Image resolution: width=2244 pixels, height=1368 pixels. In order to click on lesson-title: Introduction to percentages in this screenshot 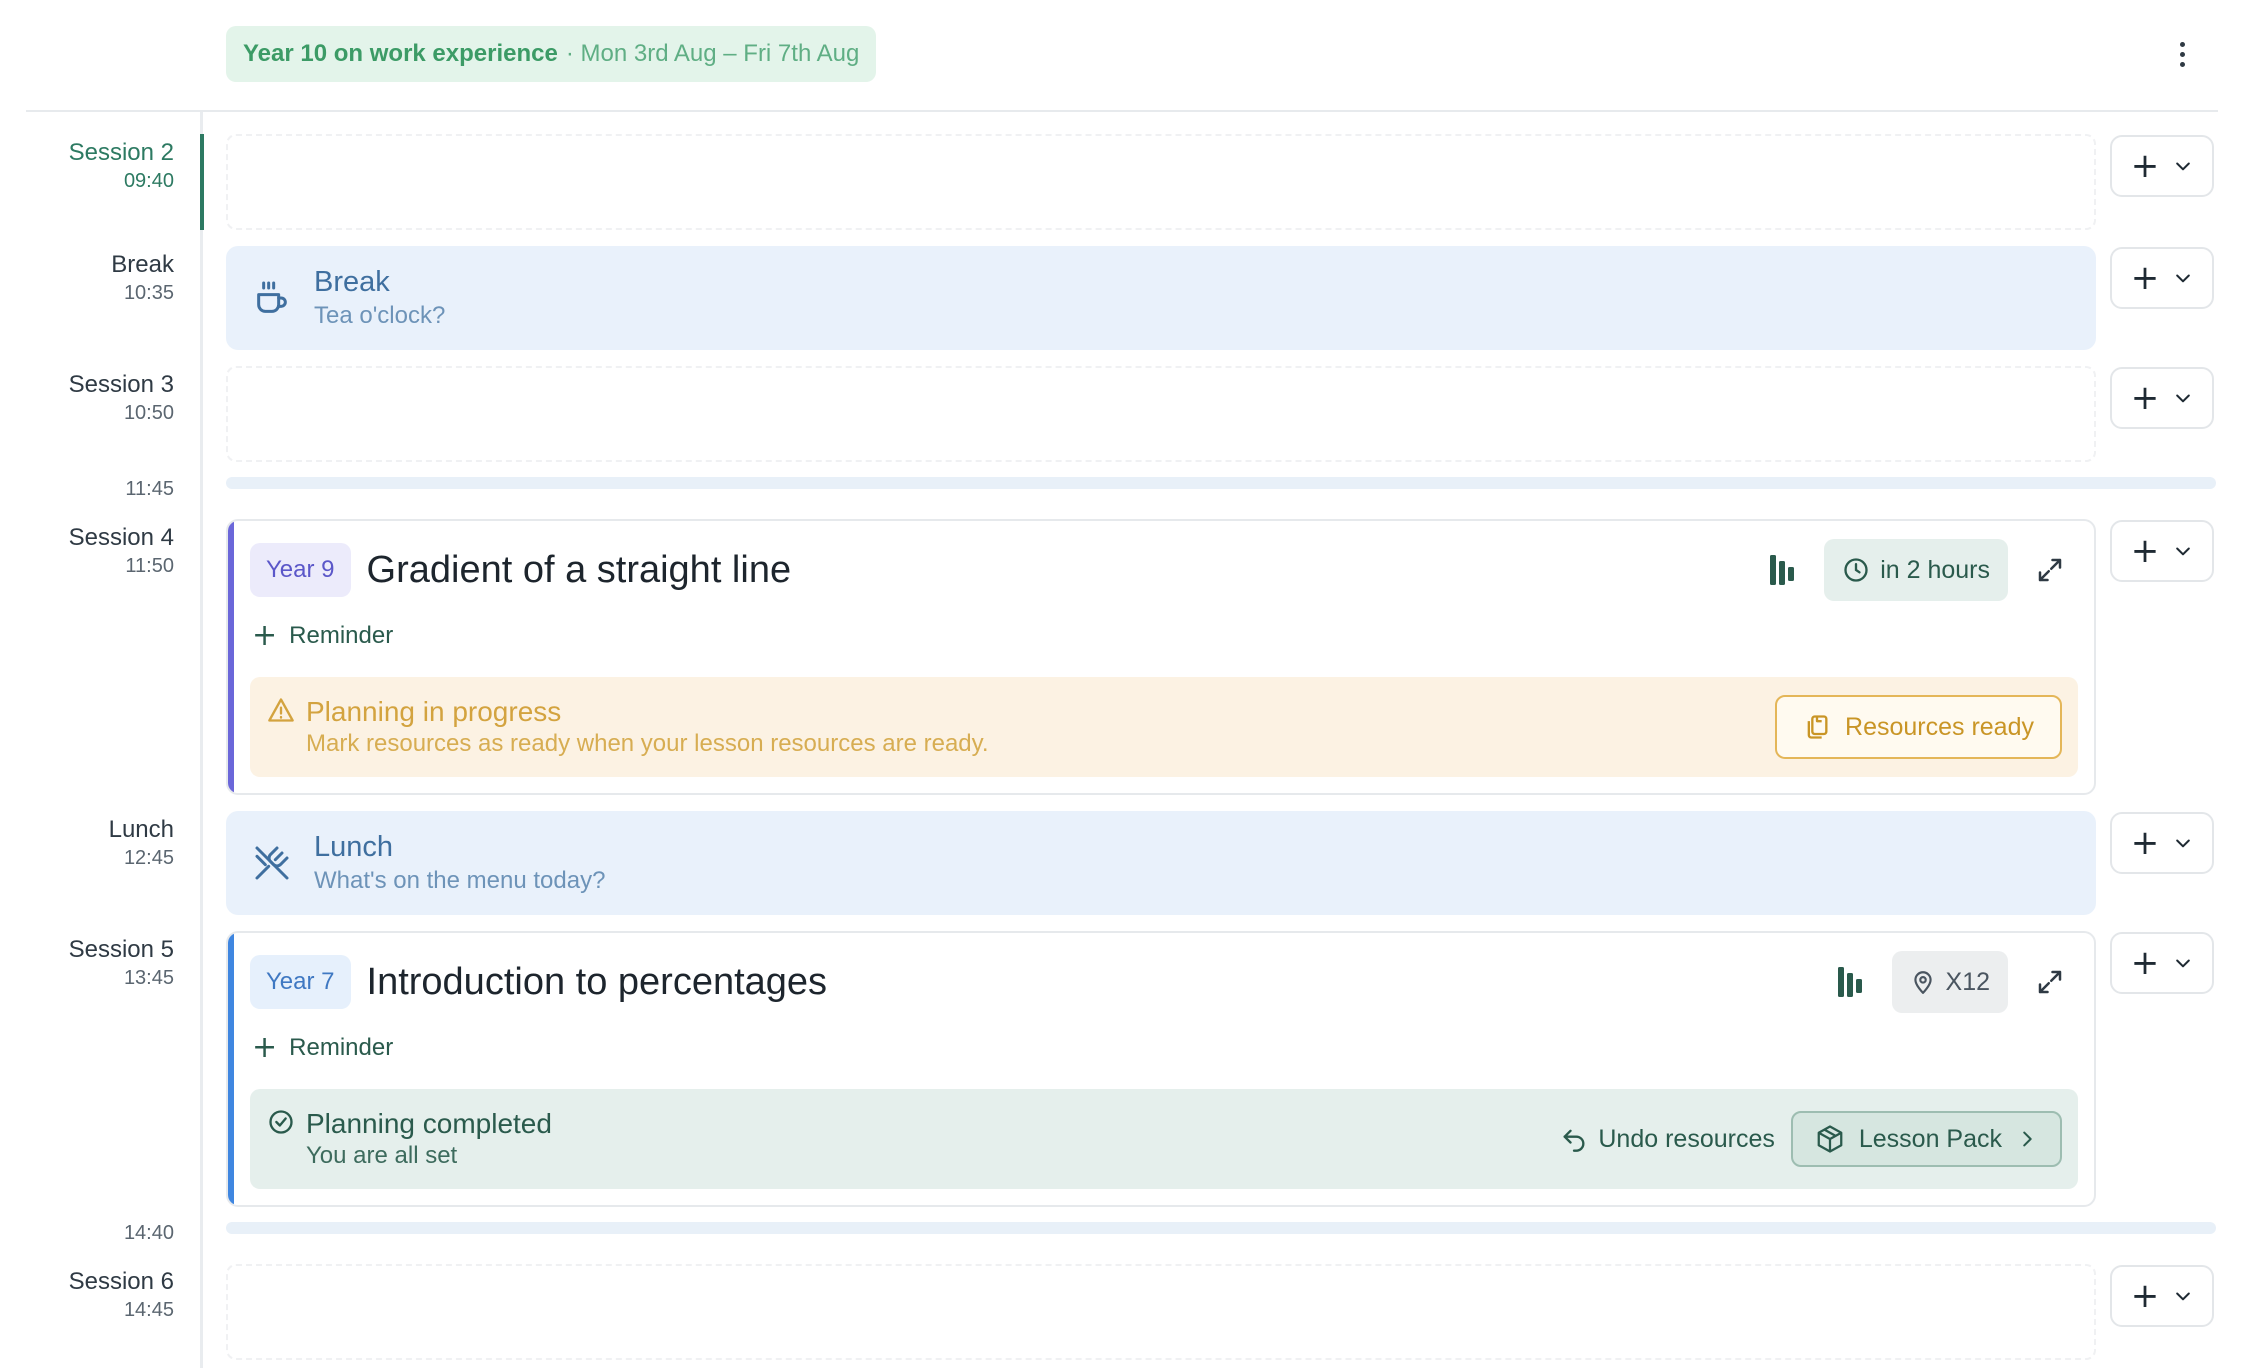, I will do `click(597, 982)`.